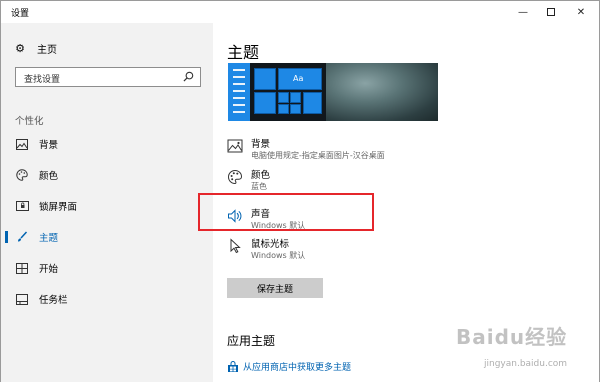 This screenshot has width=600, height=382. What do you see at coordinates (286, 212) in the screenshot?
I see `highlight-box` at bounding box center [286, 212].